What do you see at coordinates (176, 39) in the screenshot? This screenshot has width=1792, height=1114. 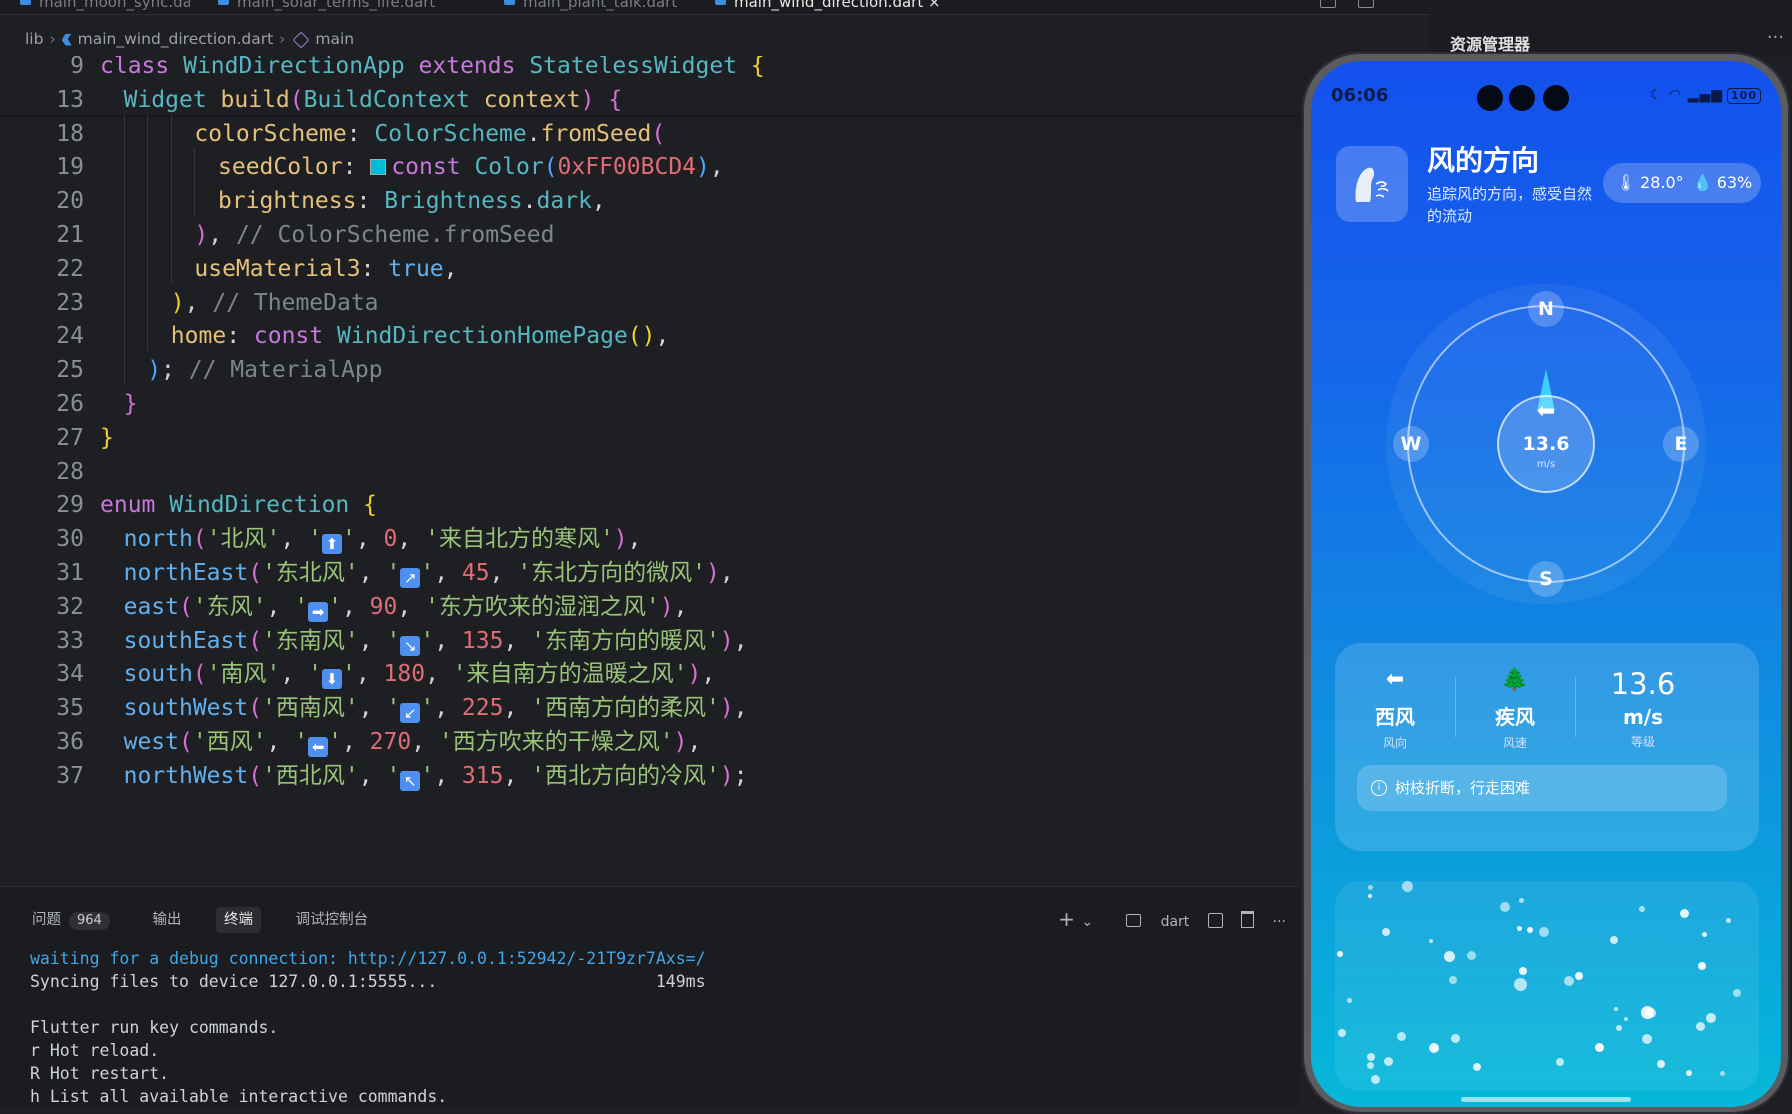 I see `breadcrumb-file: main_wind_direction.dart` at bounding box center [176, 39].